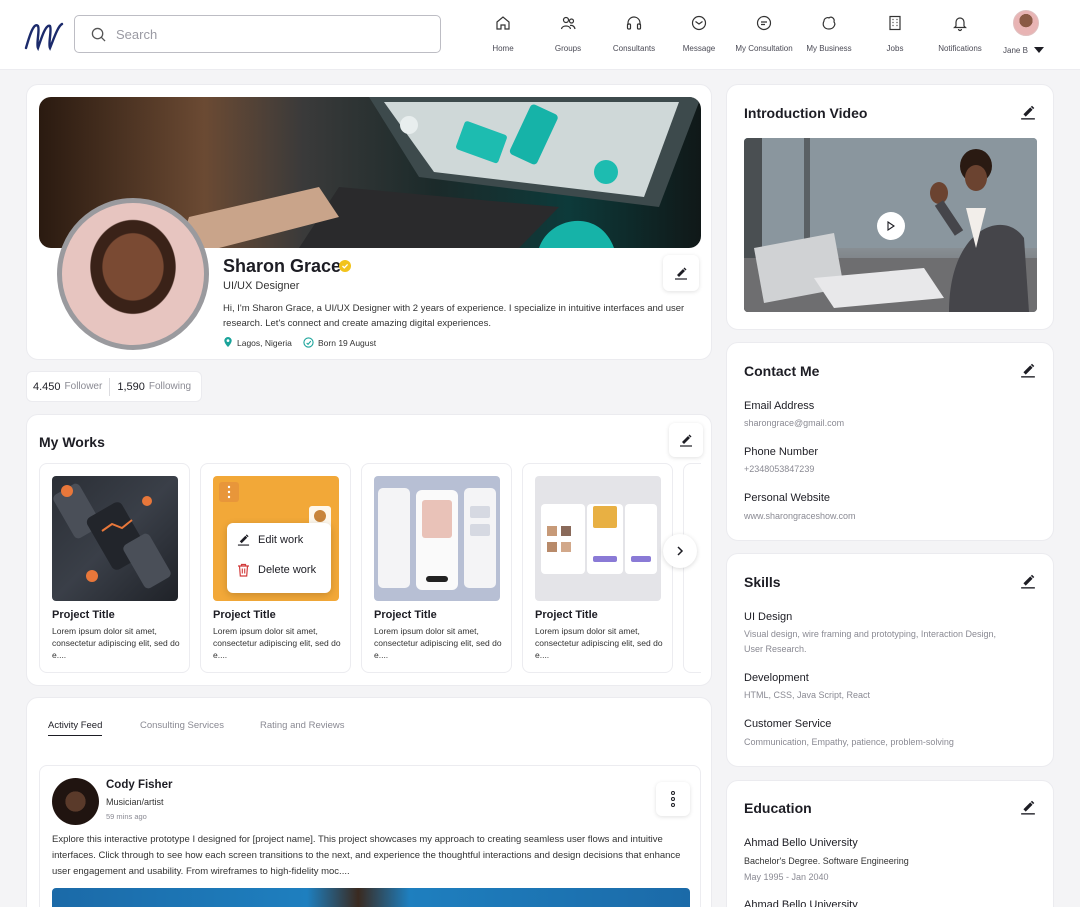 This screenshot has height=907, width=1080. What do you see at coordinates (764, 33) in the screenshot?
I see `nav-my-consultation: My Consultation` at bounding box center [764, 33].